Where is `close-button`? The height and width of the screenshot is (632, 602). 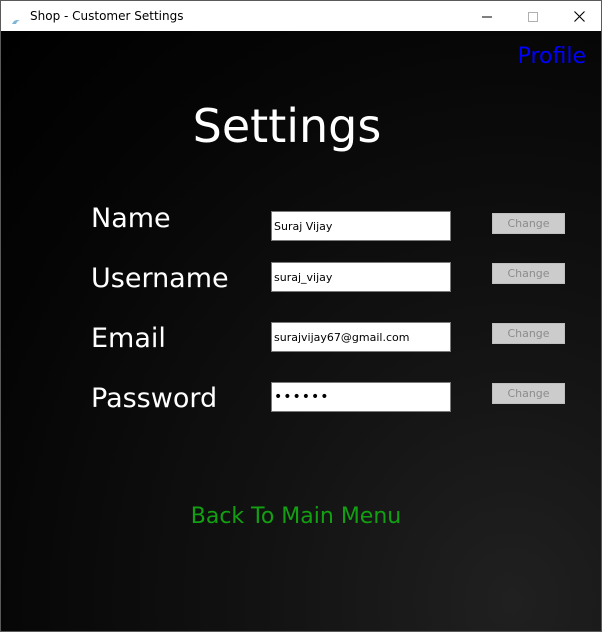
close-button is located at coordinates (579, 16).